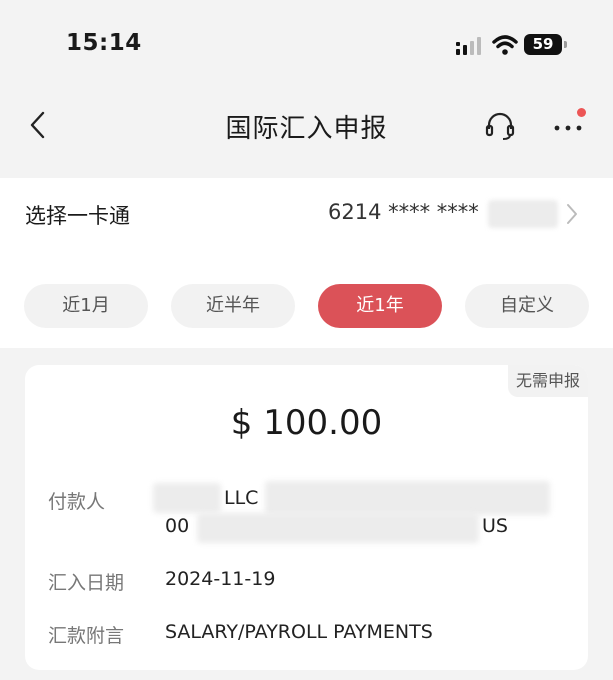  What do you see at coordinates (338, 528) in the screenshot?
I see `redacted-payer-address` at bounding box center [338, 528].